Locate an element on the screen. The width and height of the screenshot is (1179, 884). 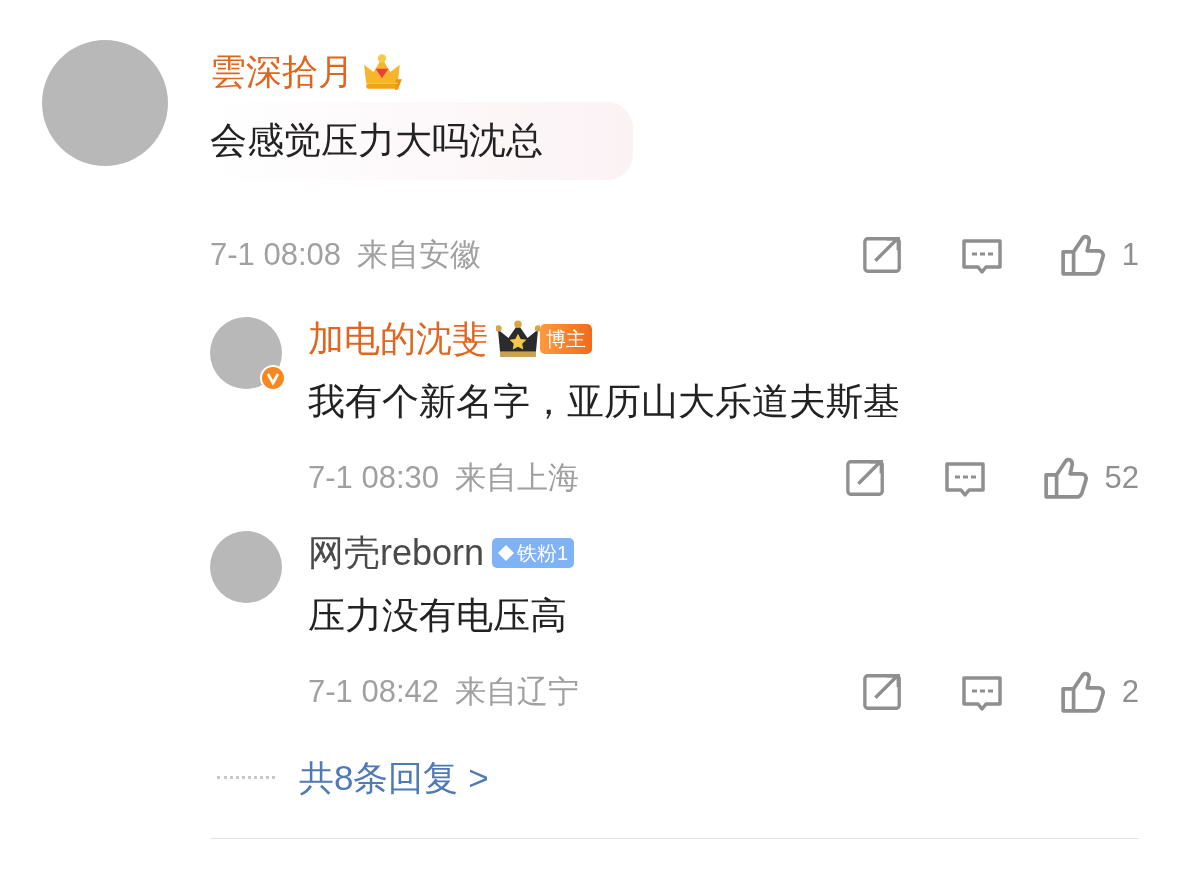
reply-text: 我有个新名字，亚历山大乐道夫斯基 is located at coordinates (604, 401).